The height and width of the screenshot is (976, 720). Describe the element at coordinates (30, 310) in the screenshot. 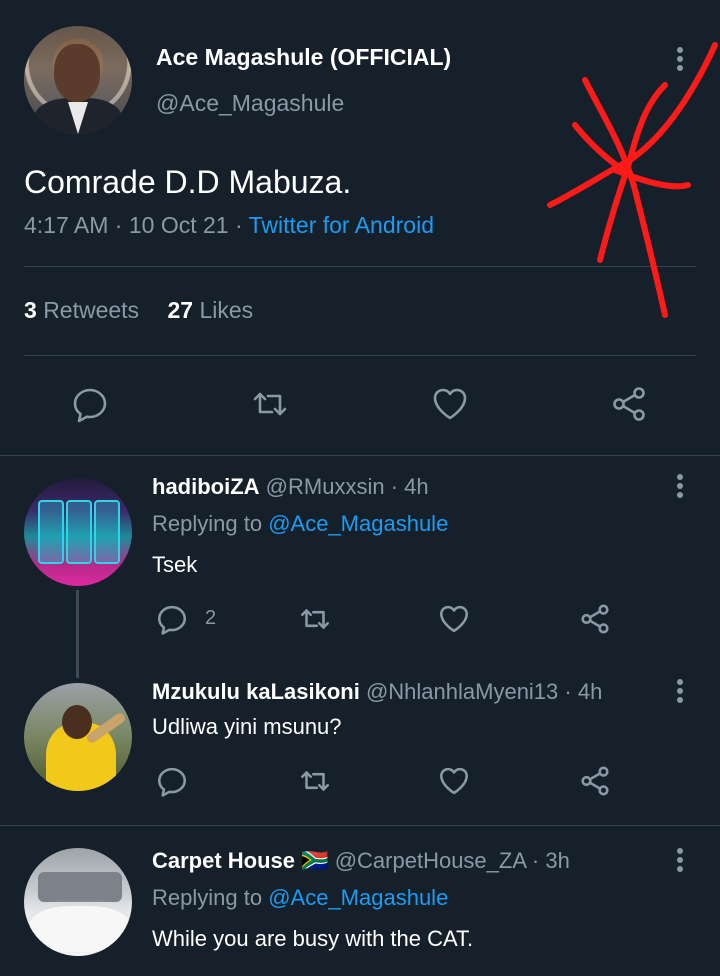

I see `retweets-count: 3` at that location.